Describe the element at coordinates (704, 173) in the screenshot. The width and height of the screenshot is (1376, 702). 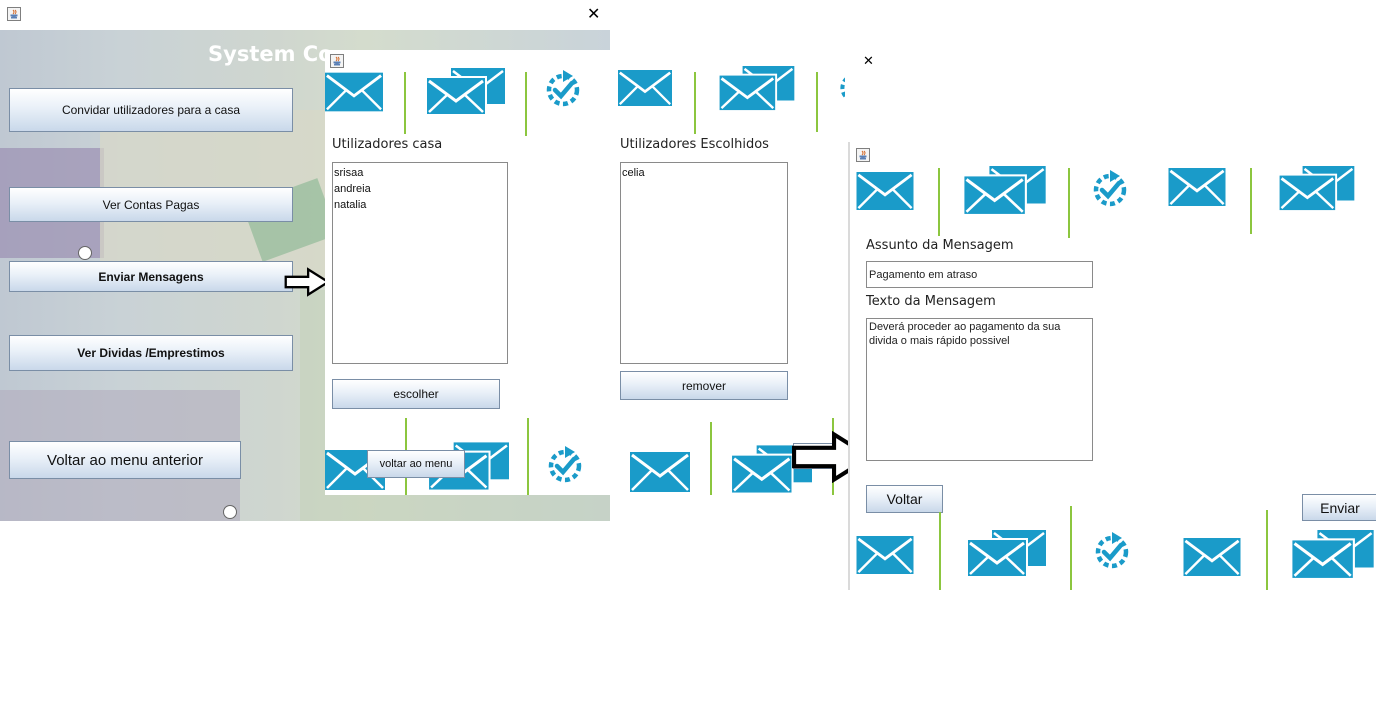
I see `list-item: celia` at that location.